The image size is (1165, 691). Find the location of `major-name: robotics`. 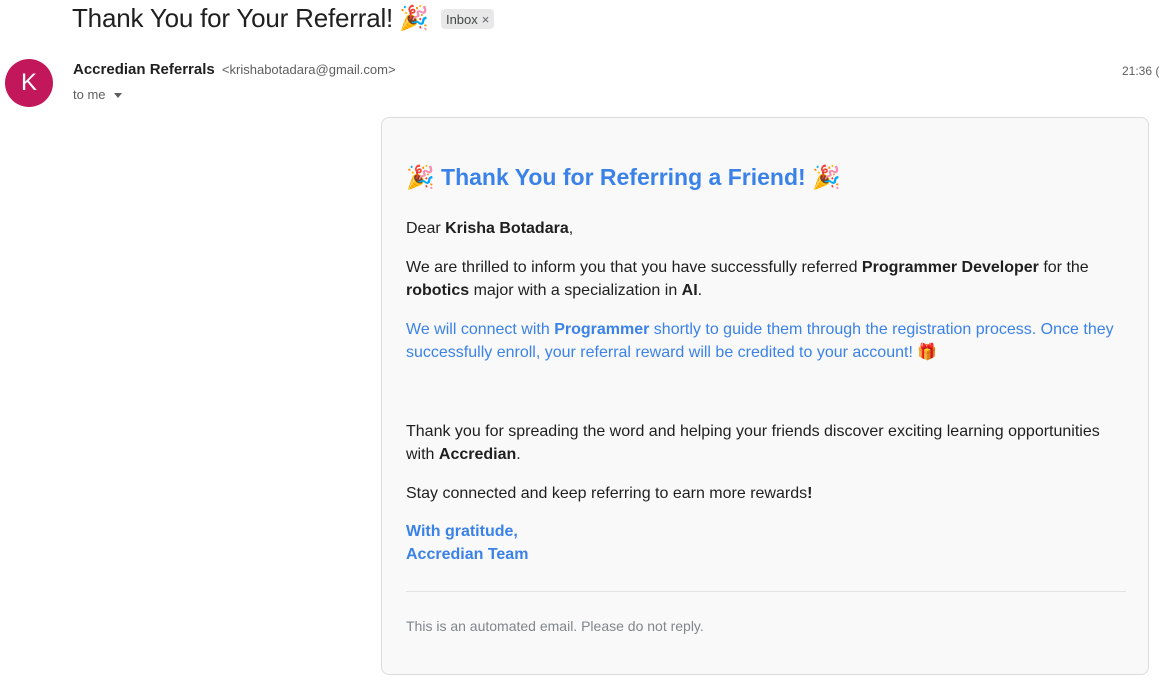

major-name: robotics is located at coordinates (438, 290).